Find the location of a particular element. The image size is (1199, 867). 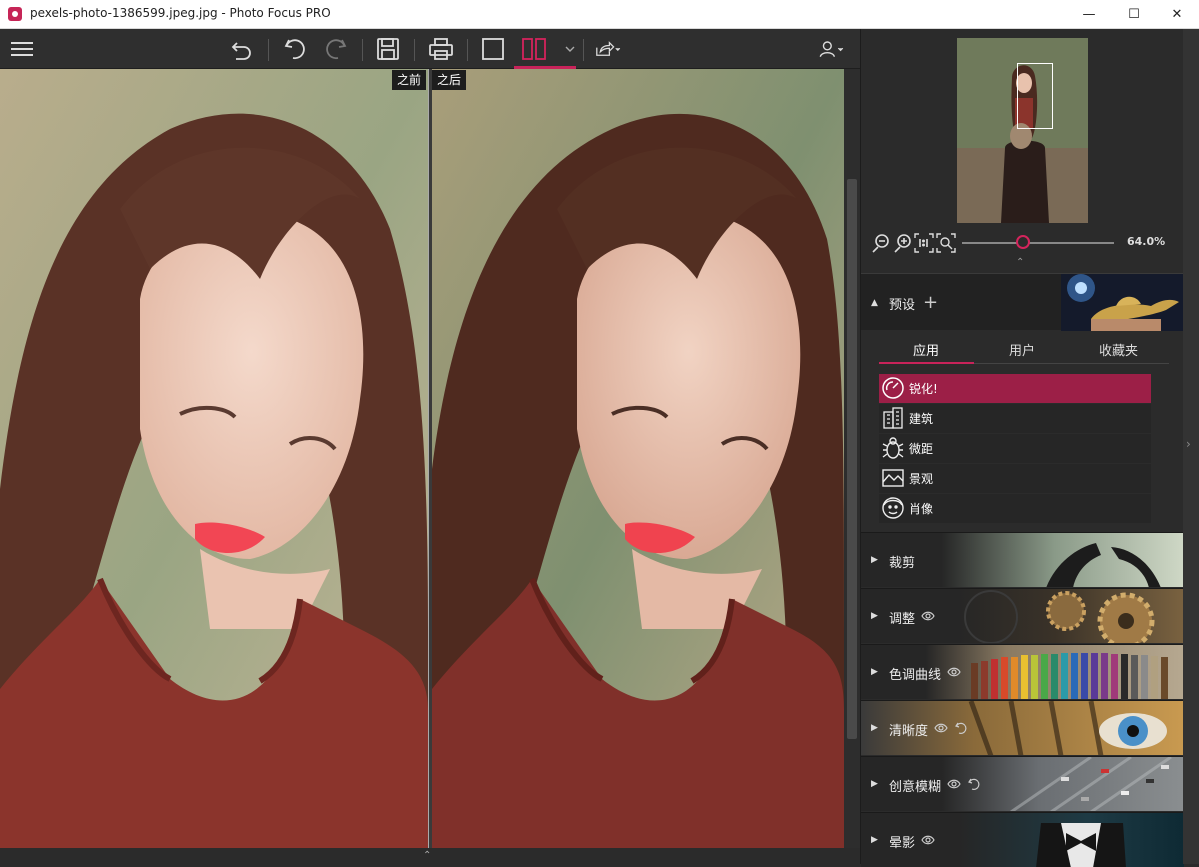

app-logo-icon is located at coordinates (15, 14).